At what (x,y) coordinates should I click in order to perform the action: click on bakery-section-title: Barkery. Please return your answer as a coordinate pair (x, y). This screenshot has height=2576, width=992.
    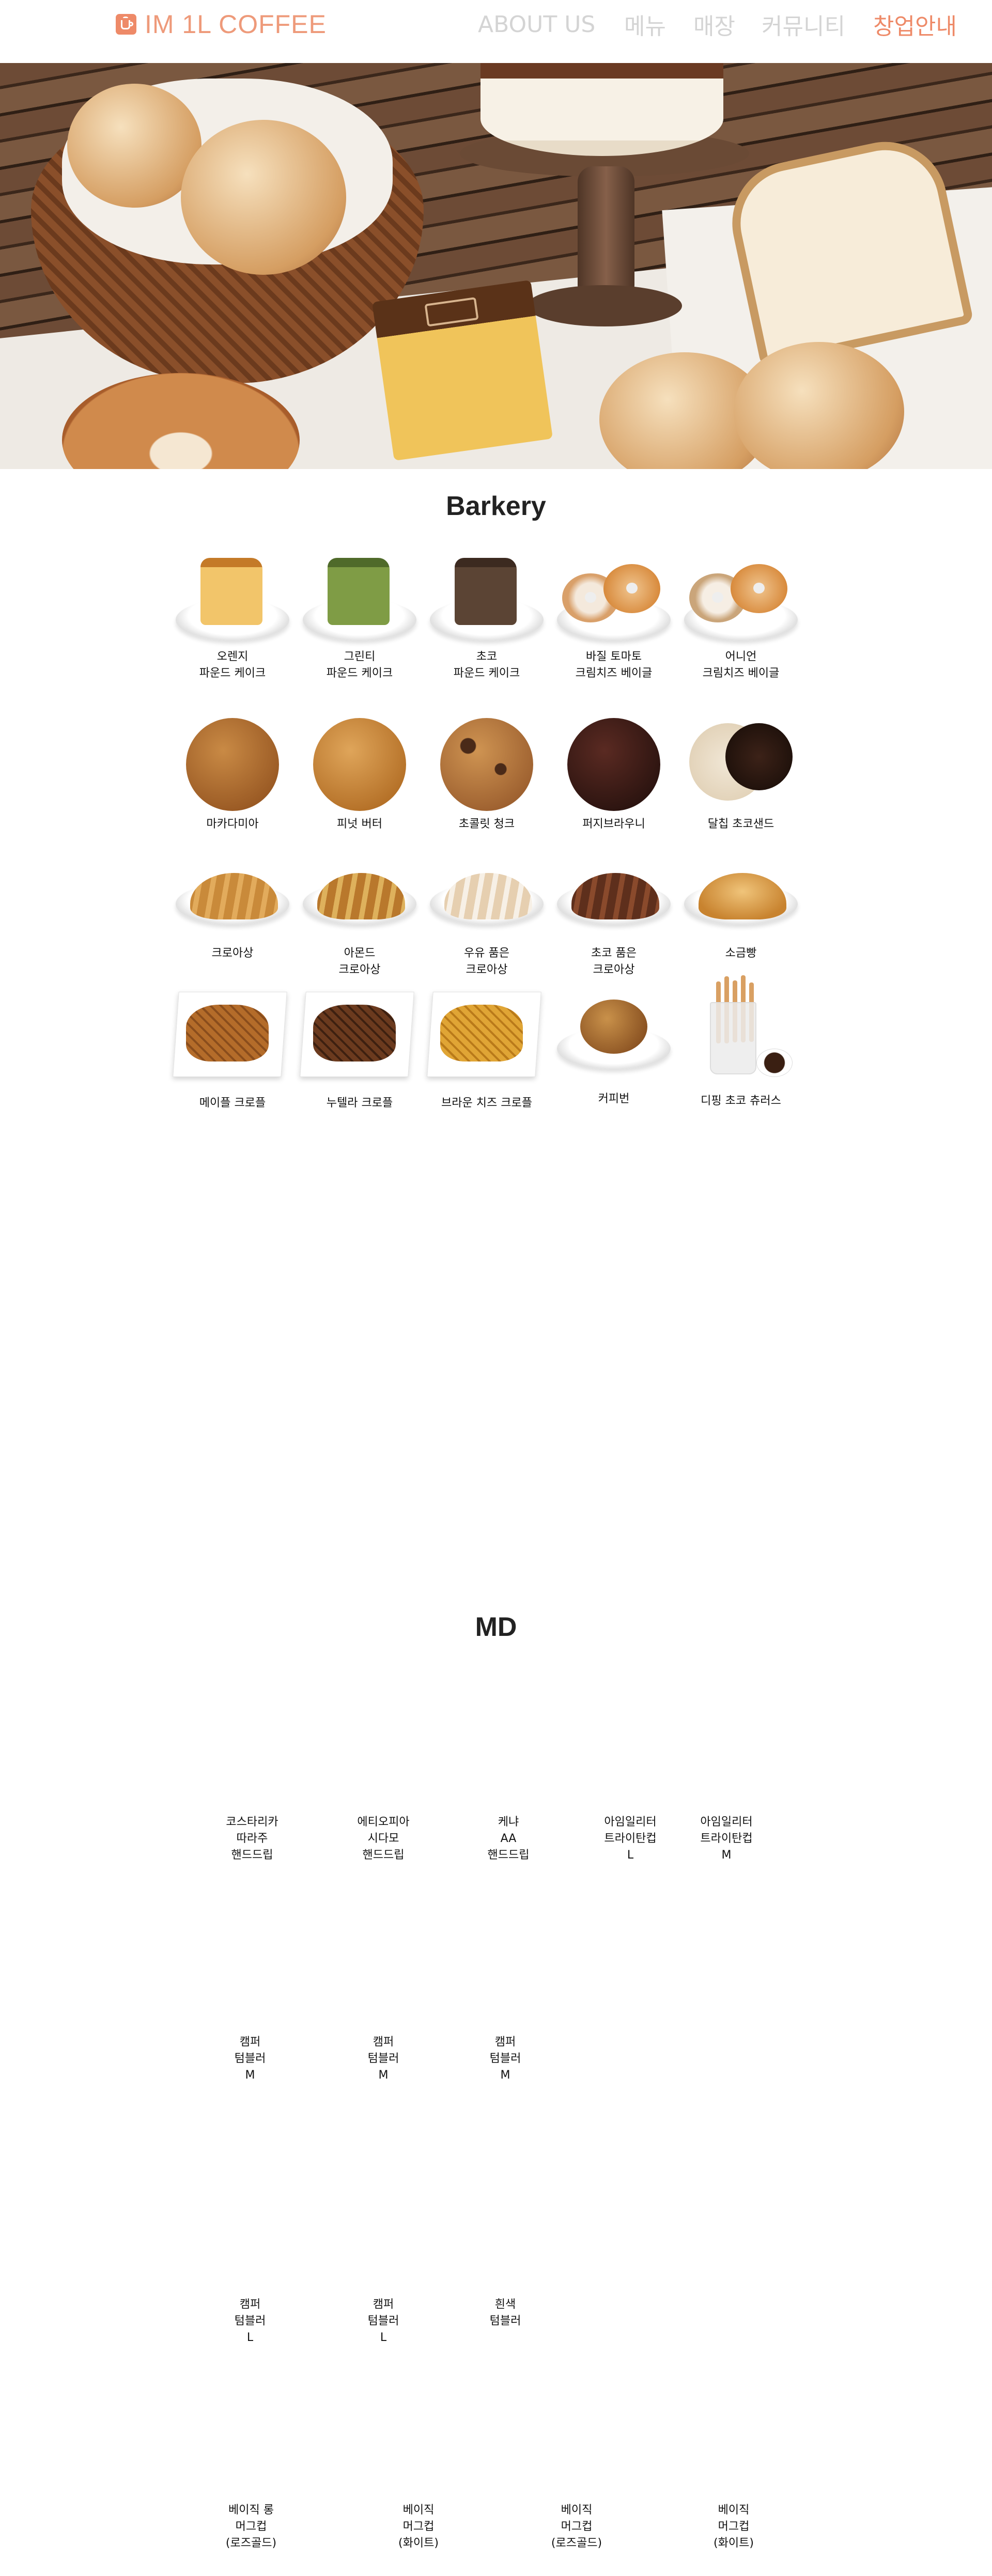
    Looking at the image, I should click on (496, 506).